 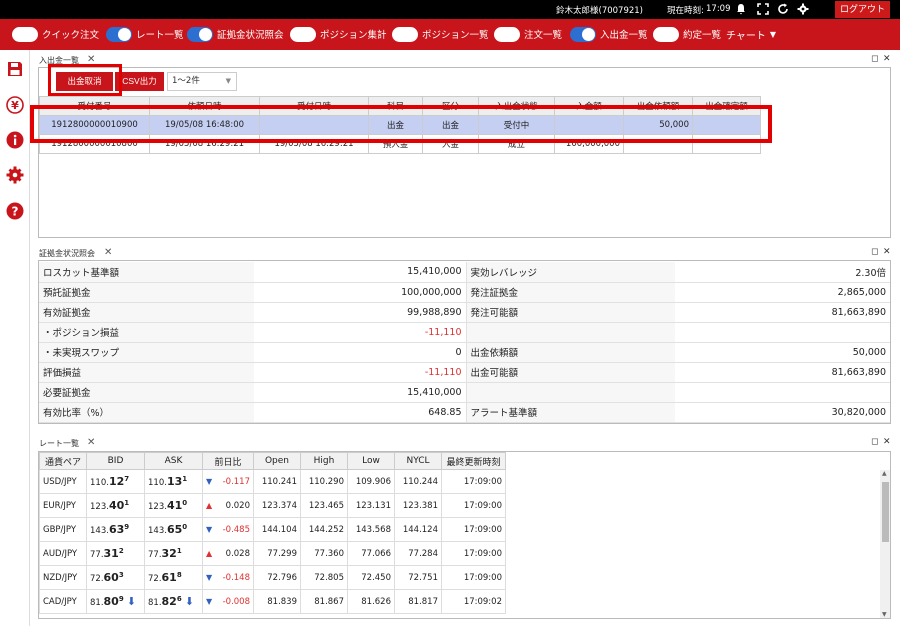 I want to click on ask-price: 143.650, so click(x=173, y=529).